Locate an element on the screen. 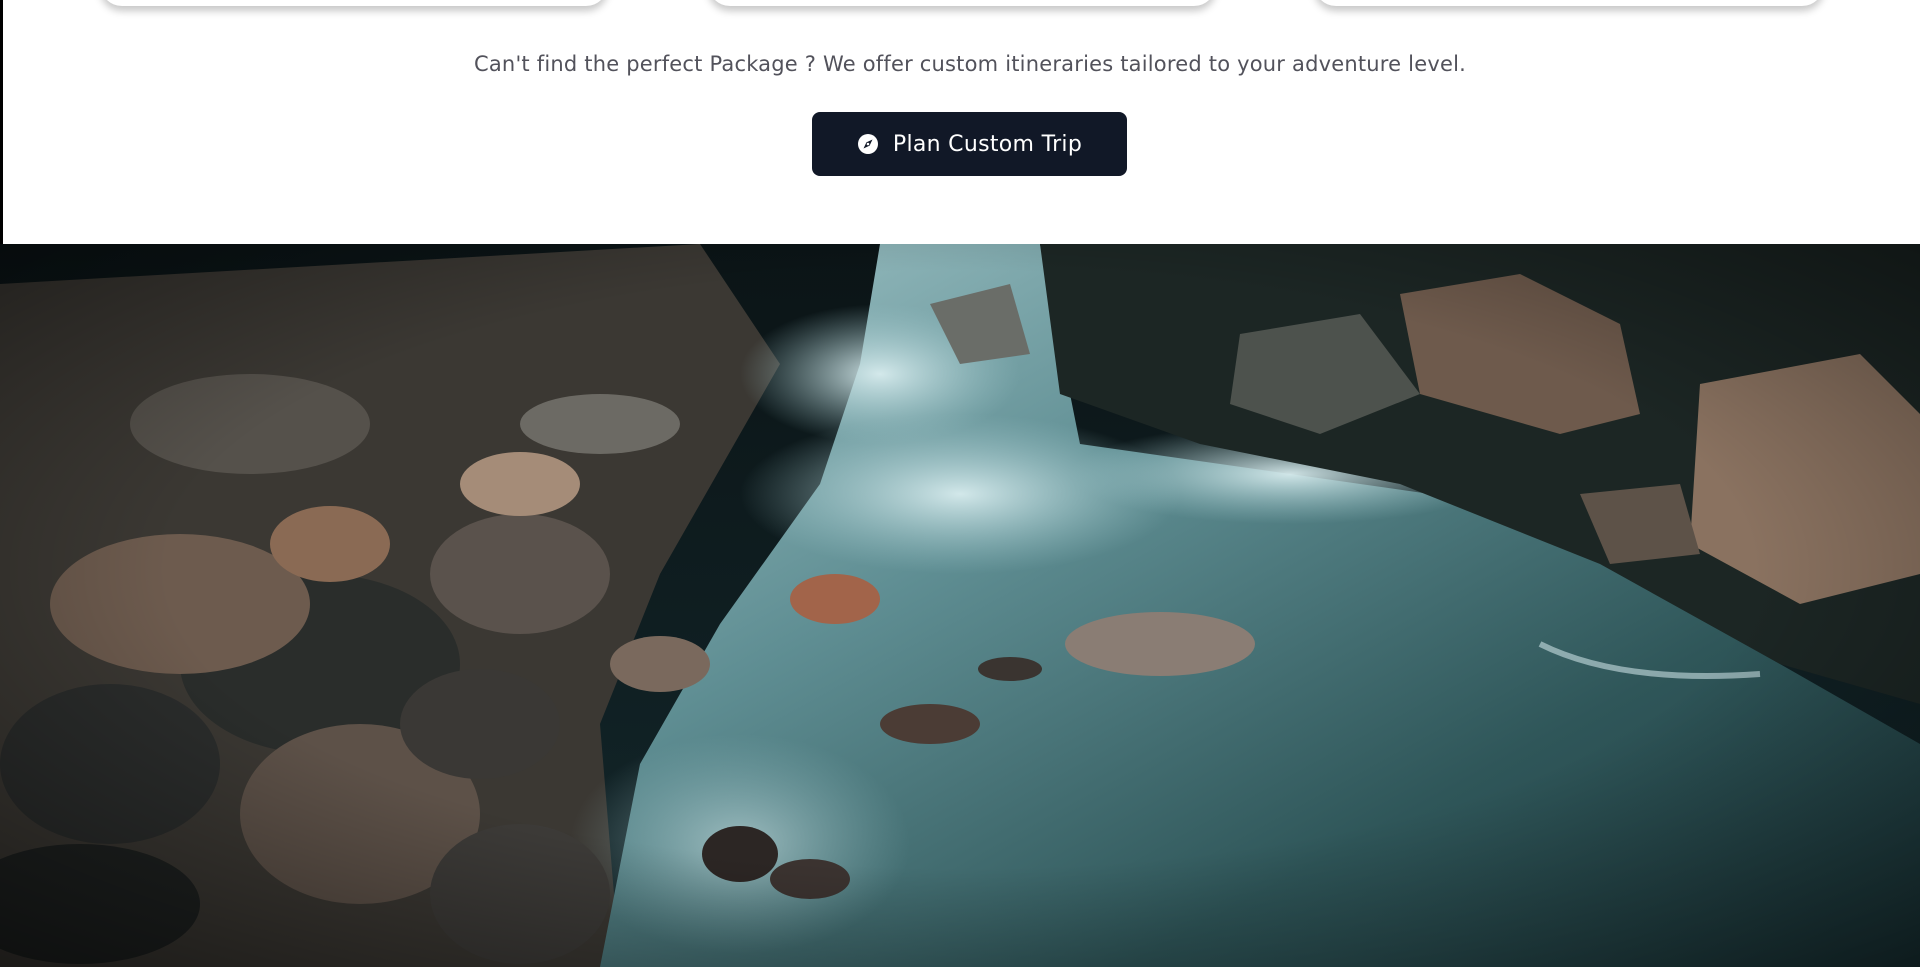 The image size is (1920, 967). plan-custom-trip-label: Plan Custom Trip is located at coordinates (987, 144).